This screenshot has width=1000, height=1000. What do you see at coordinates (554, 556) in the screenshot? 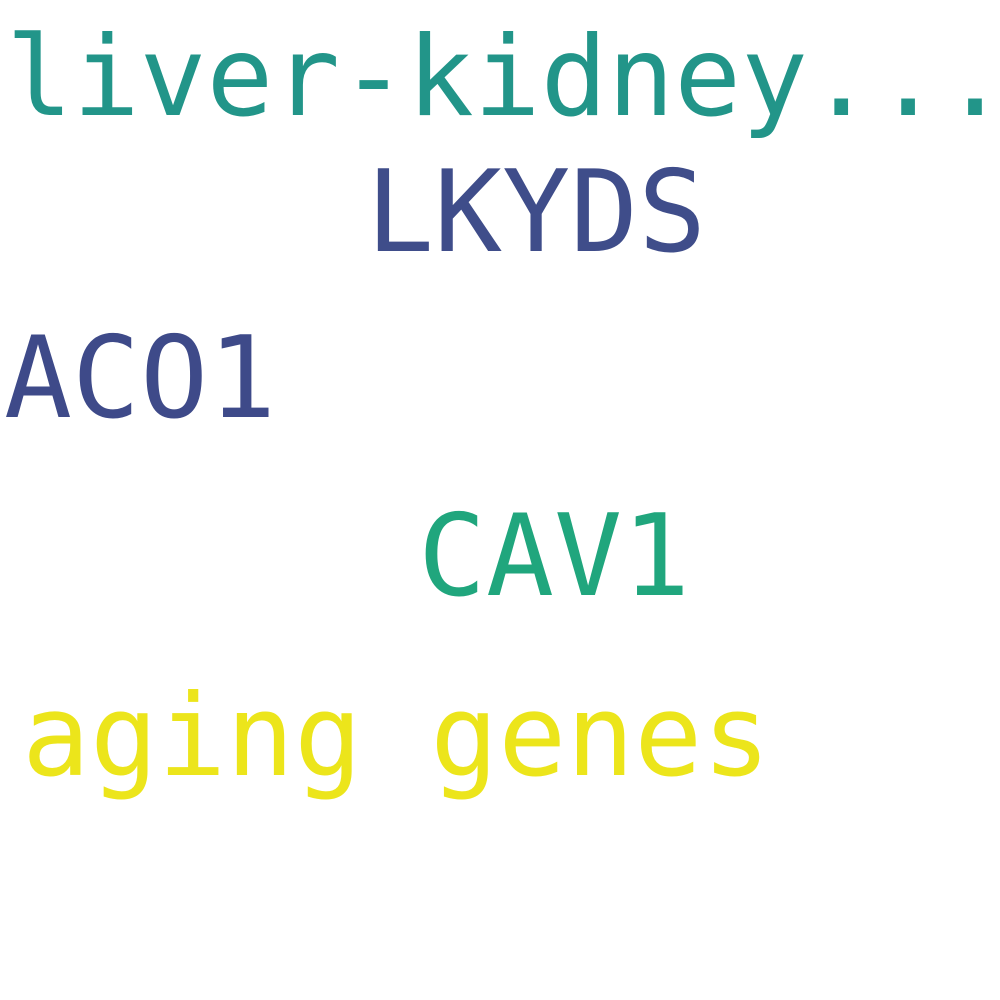
I see `word-cav1: CAV1` at bounding box center [554, 556].